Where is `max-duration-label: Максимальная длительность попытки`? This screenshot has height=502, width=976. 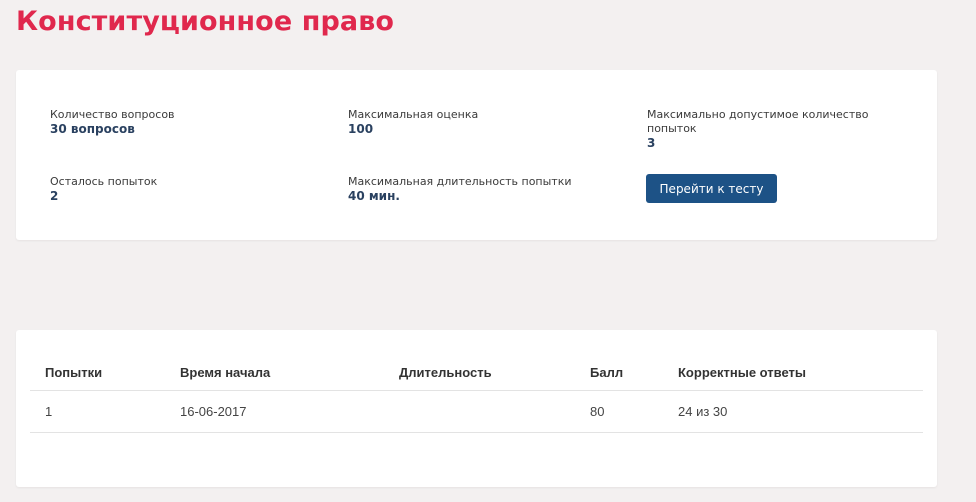 max-duration-label: Максимальная длительность попытки is located at coordinates (460, 181).